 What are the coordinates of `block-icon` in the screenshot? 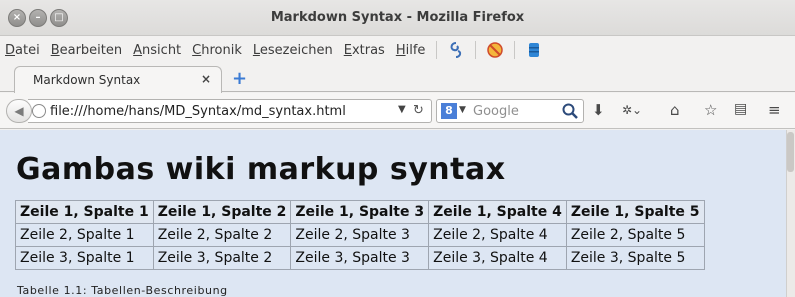 It's located at (495, 50).